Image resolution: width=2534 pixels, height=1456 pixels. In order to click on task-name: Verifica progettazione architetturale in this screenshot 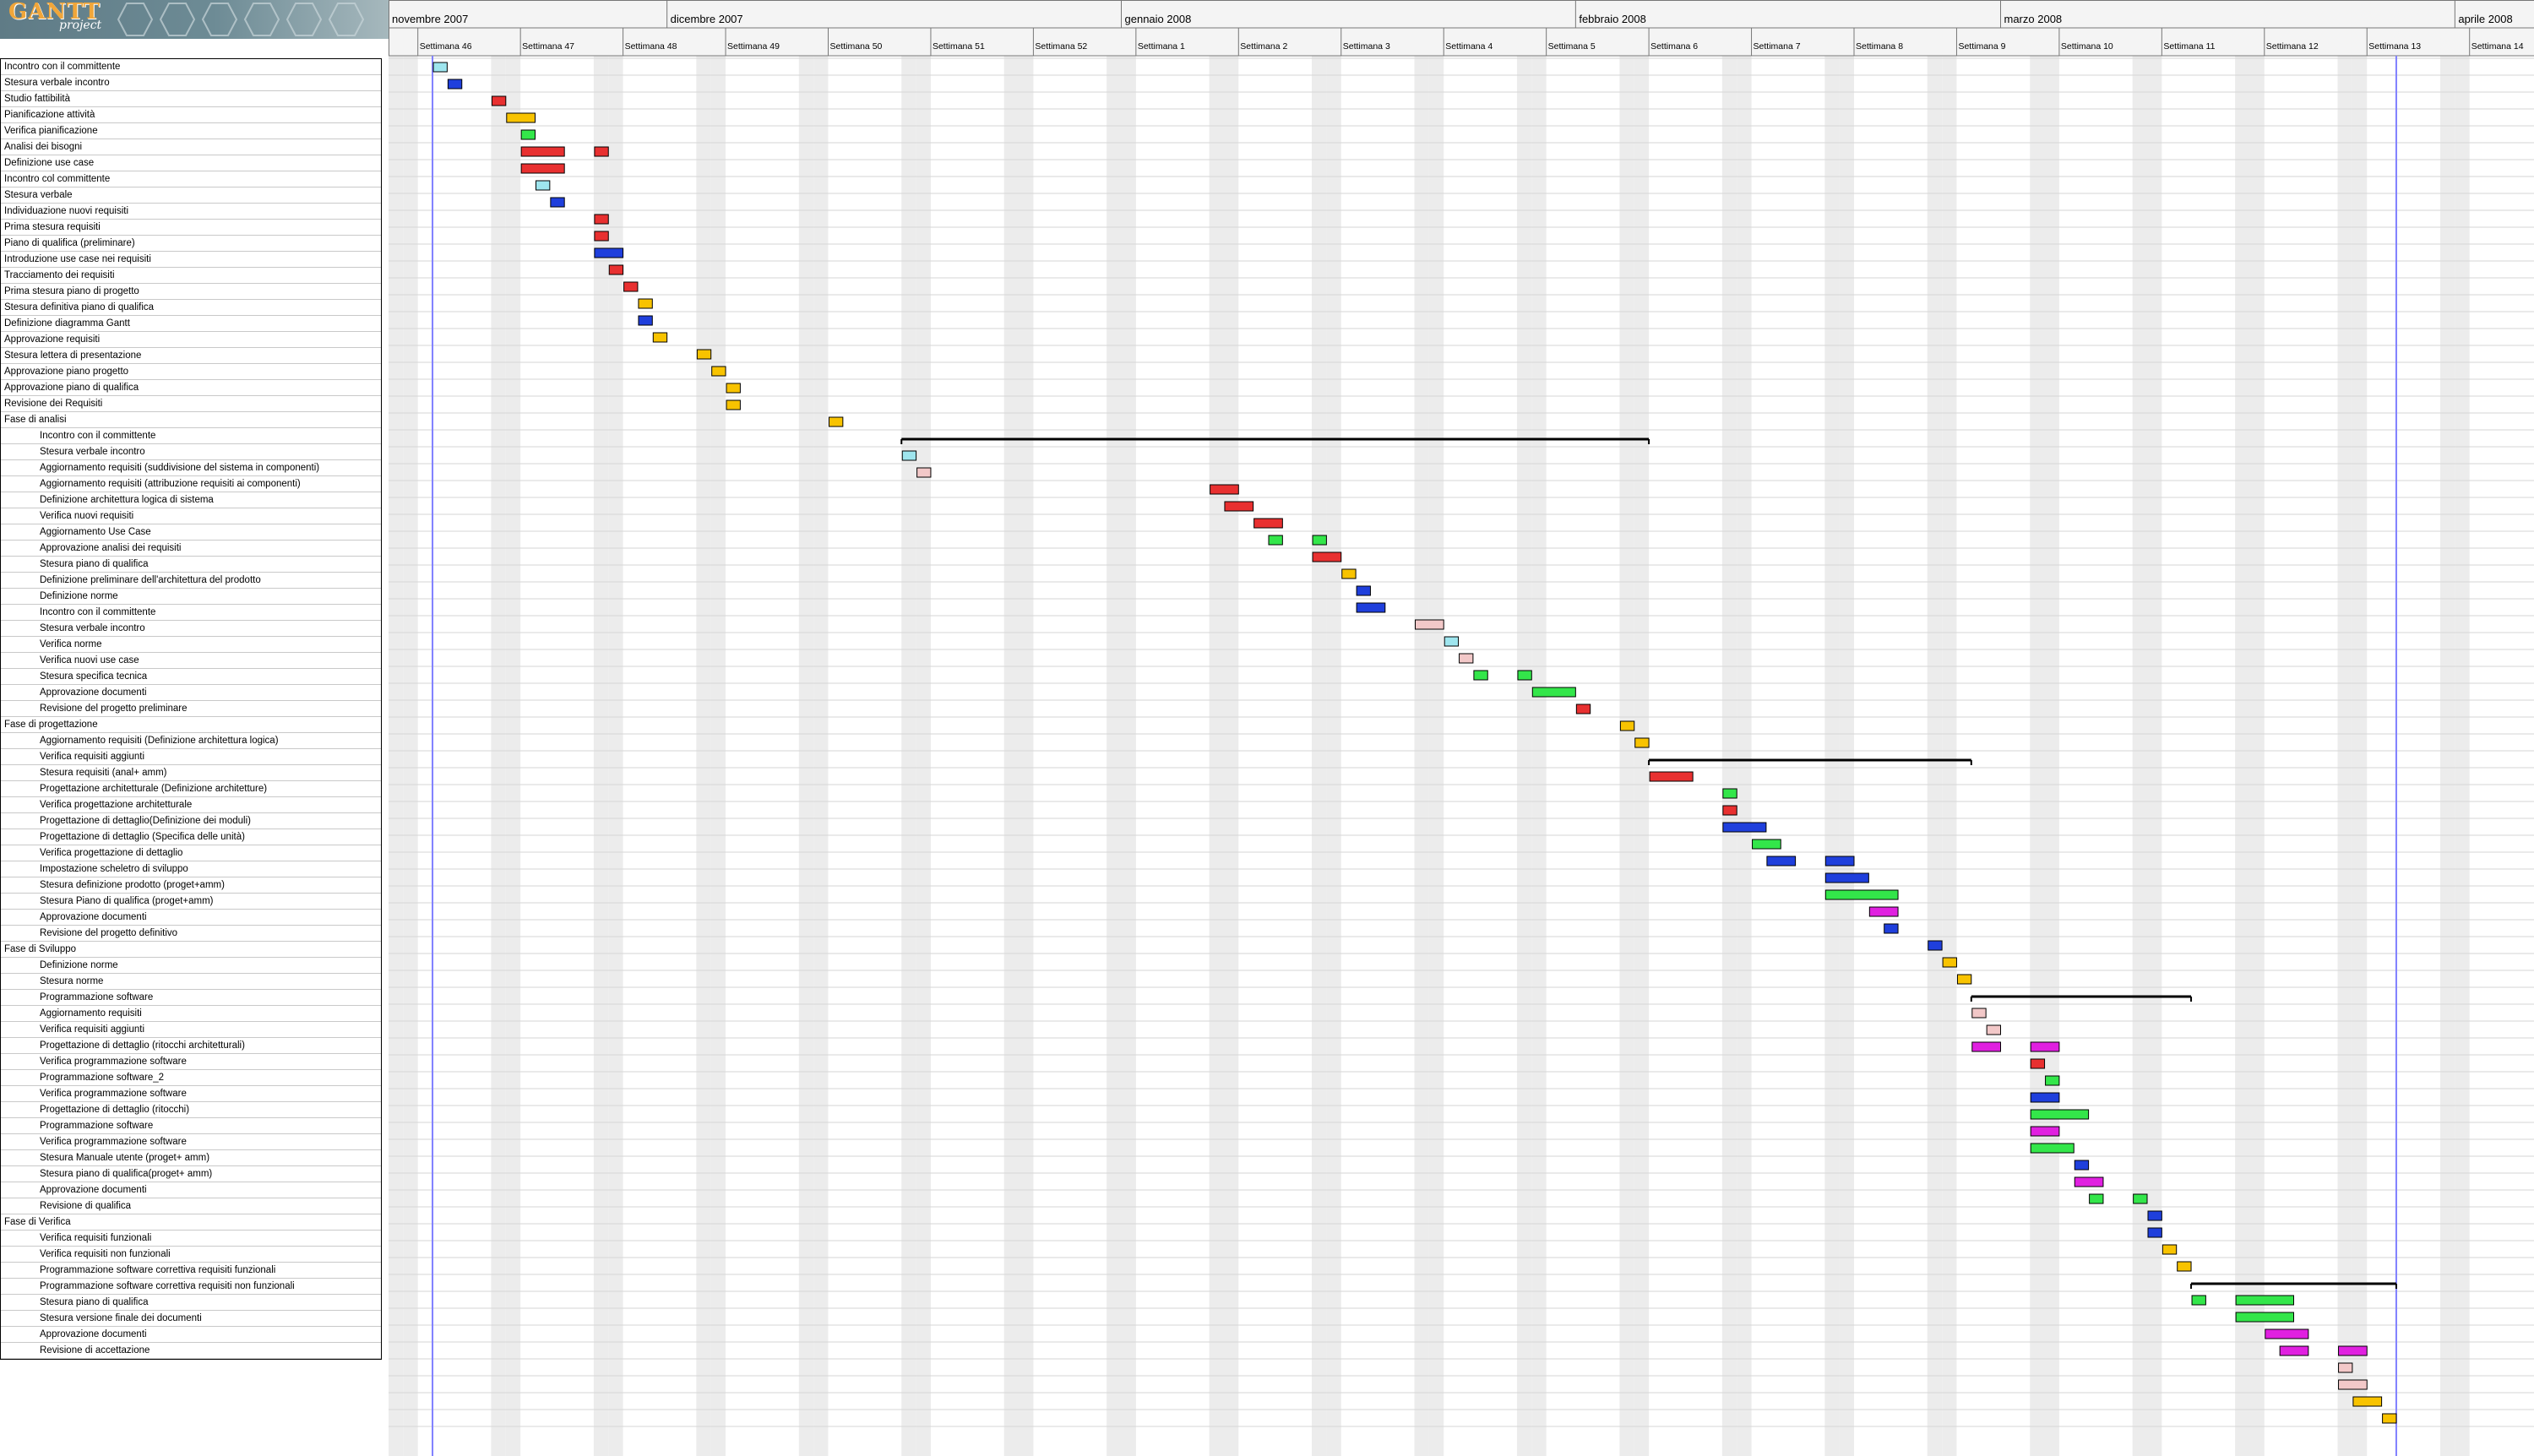, I will do `click(191, 805)`.